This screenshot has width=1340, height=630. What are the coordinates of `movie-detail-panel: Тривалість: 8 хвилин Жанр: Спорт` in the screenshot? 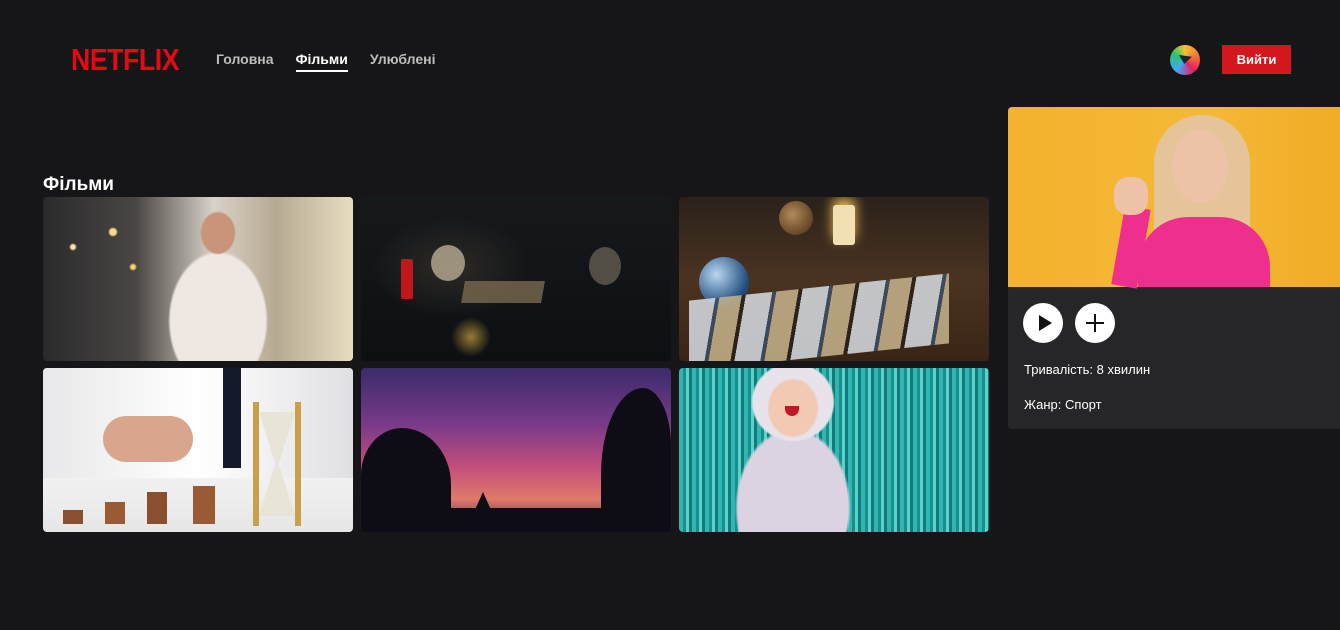 It's located at (1174, 268).